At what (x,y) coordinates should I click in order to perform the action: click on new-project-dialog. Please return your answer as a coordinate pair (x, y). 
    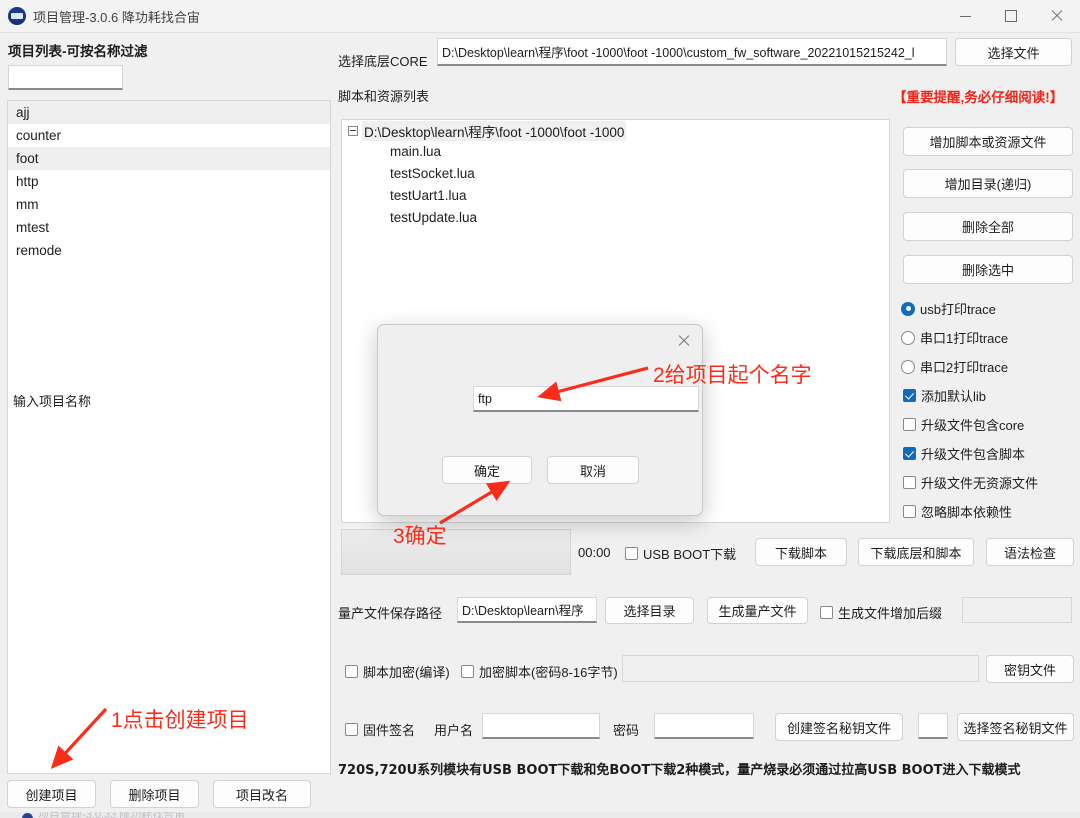
    Looking at the image, I should click on (540, 420).